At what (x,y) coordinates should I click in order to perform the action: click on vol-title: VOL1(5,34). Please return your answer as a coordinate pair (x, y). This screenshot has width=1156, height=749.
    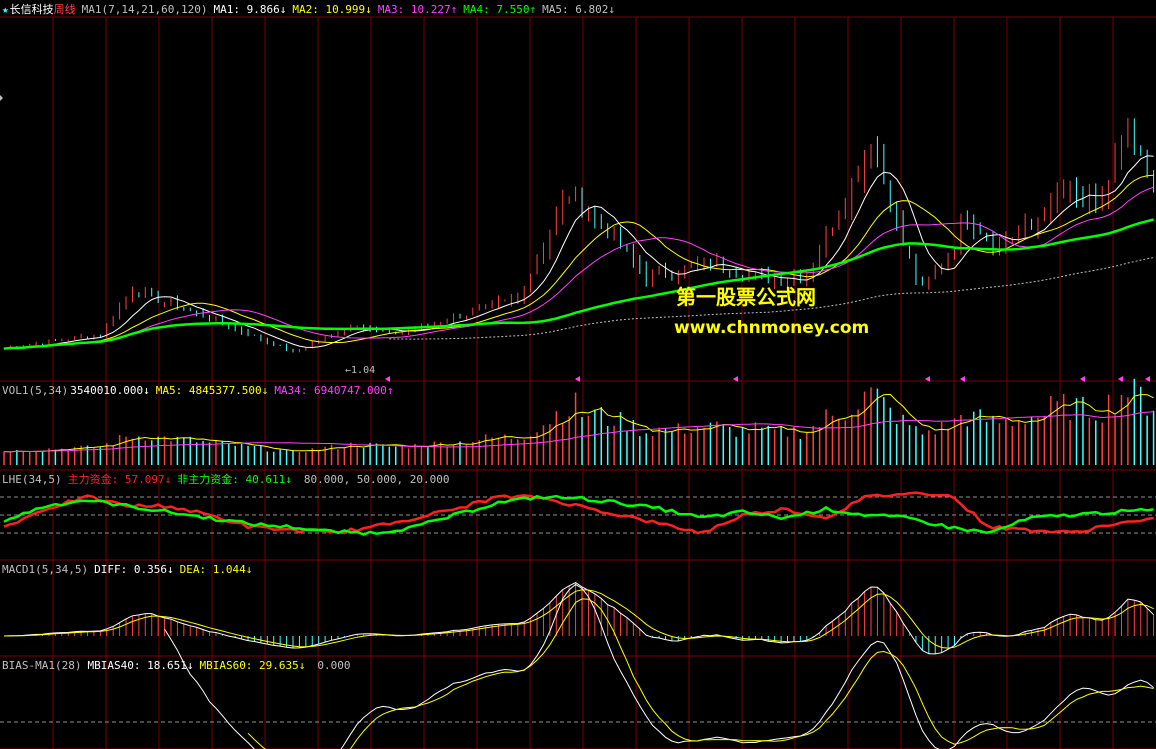
    Looking at the image, I should click on (35, 390).